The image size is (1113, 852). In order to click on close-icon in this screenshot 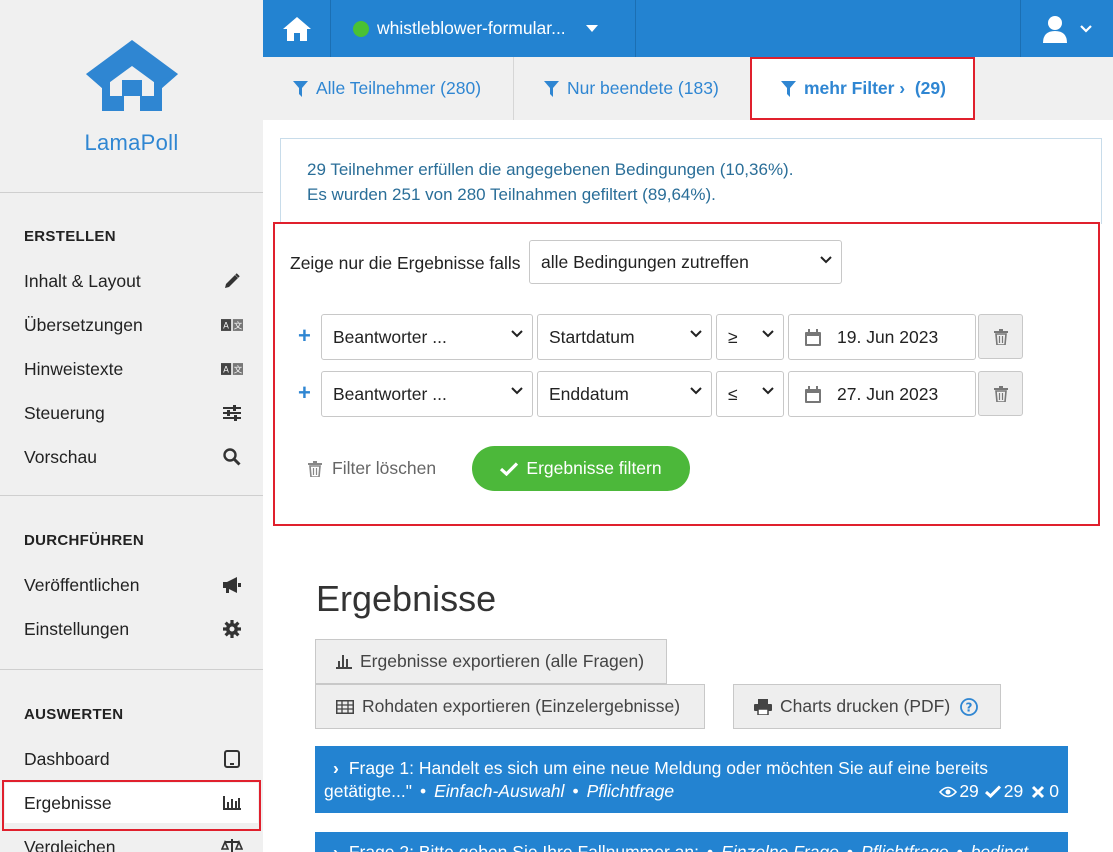, I will do `click(1038, 791)`.